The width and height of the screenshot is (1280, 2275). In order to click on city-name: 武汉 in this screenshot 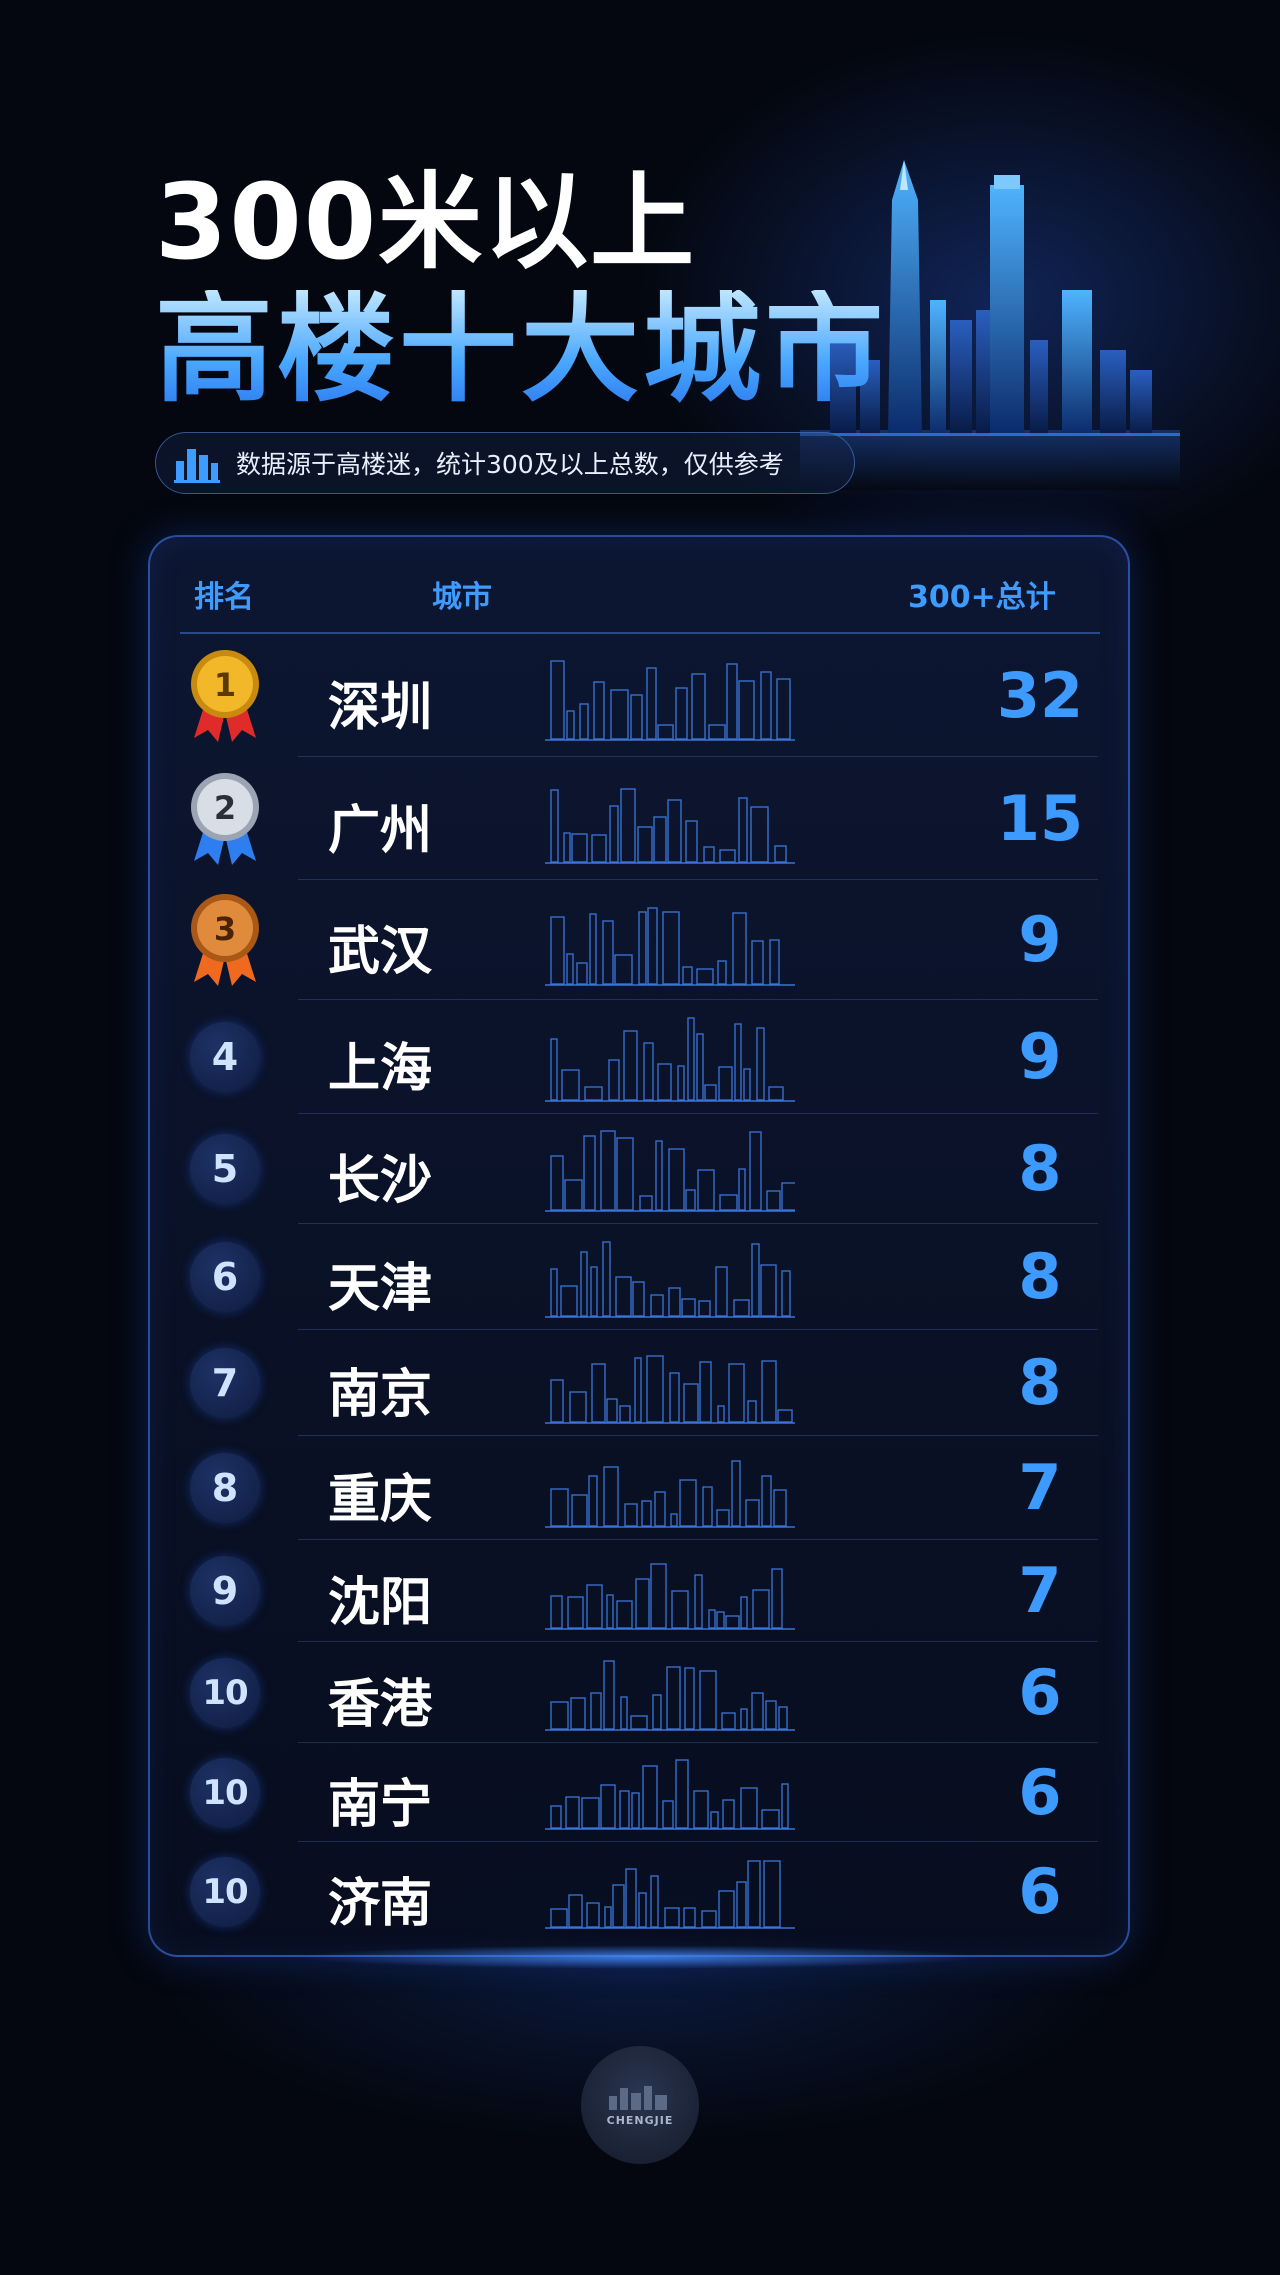, I will do `click(380, 952)`.